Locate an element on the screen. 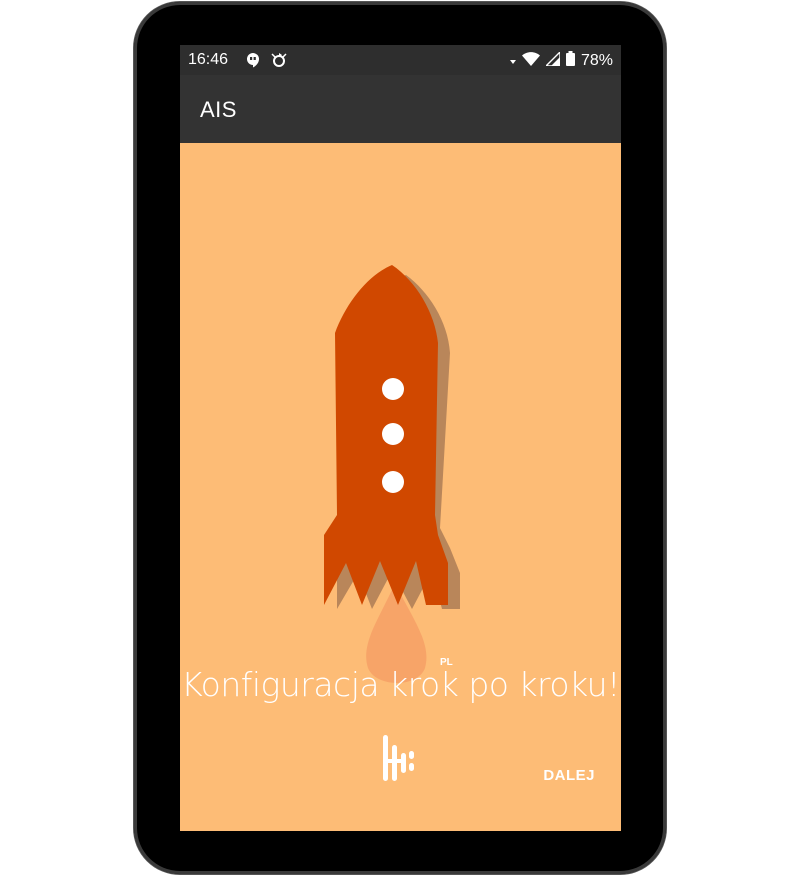  cell-signal-icon is located at coordinates (552, 60).